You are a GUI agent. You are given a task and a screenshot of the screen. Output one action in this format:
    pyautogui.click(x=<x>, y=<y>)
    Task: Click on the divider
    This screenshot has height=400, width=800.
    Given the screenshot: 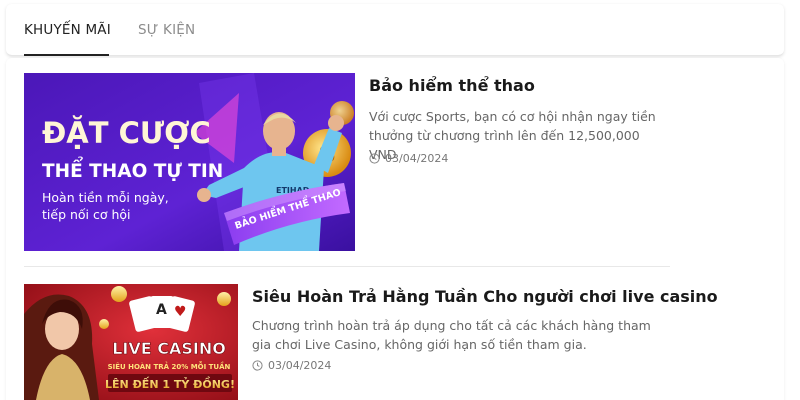 What is the action you would take?
    pyautogui.click(x=347, y=266)
    